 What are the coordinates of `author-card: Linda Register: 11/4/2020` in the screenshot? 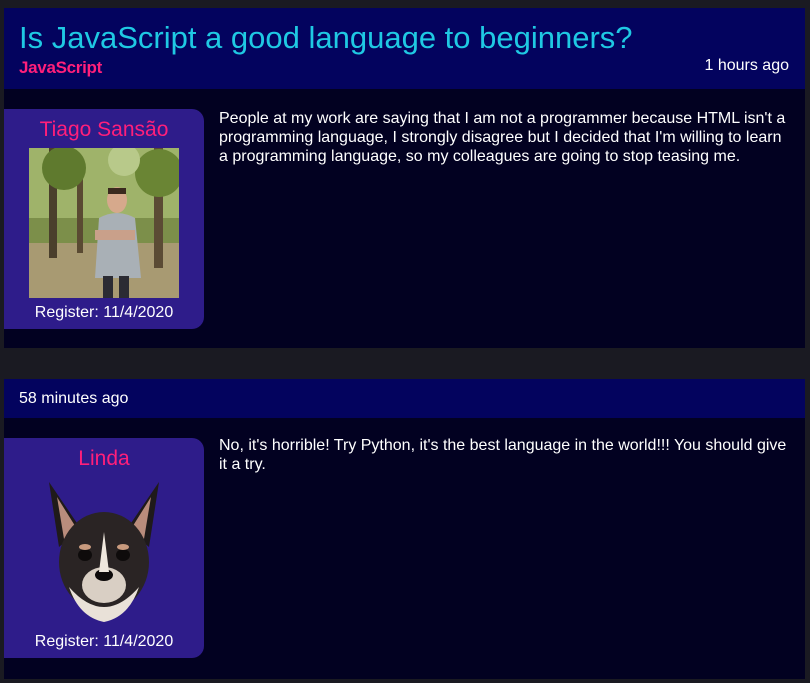 It's located at (104, 548).